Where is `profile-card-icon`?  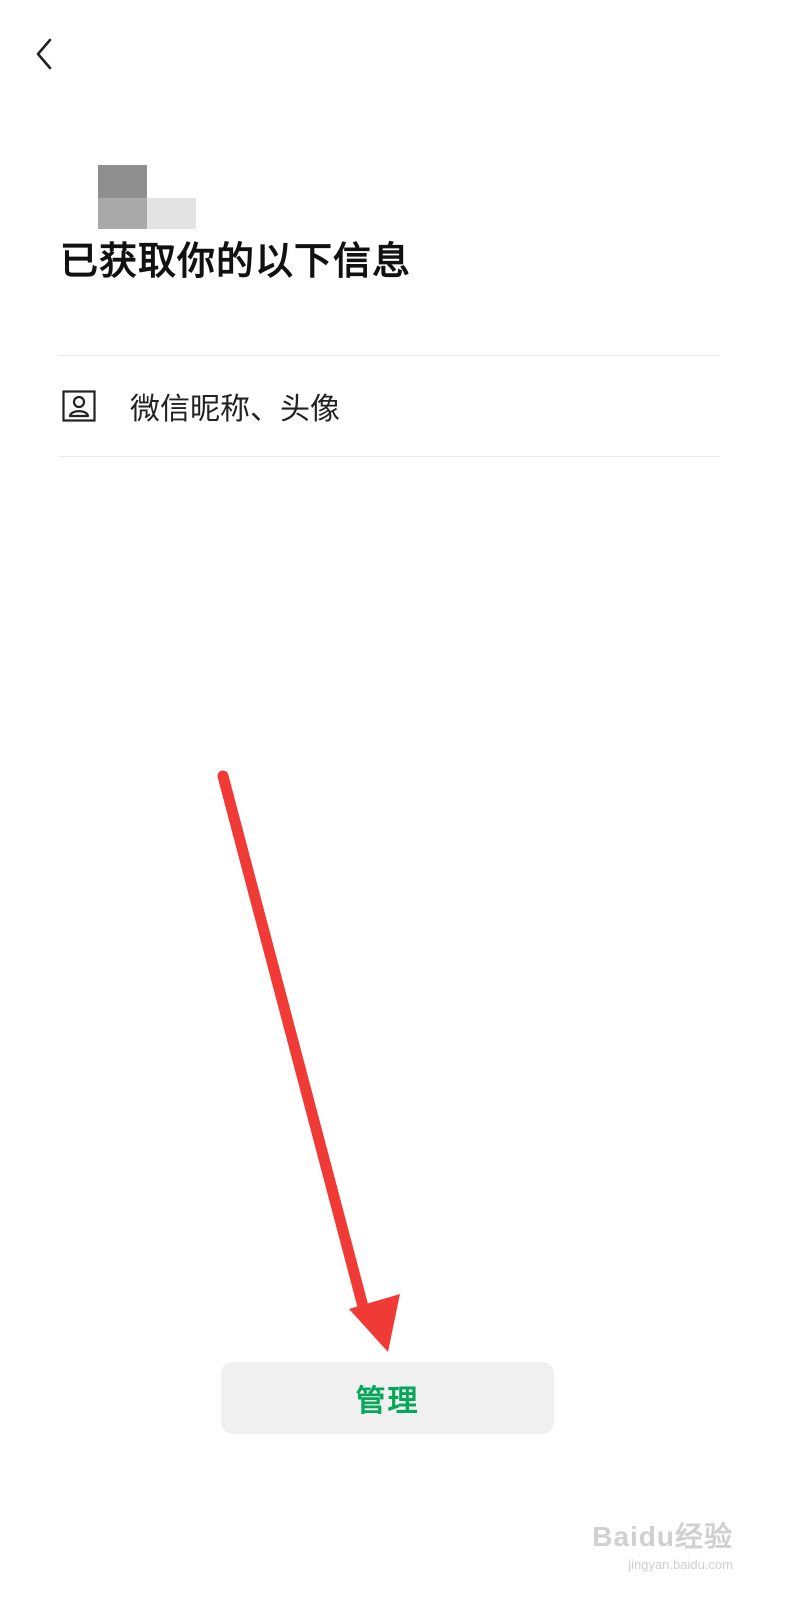 profile-card-icon is located at coordinates (79, 406).